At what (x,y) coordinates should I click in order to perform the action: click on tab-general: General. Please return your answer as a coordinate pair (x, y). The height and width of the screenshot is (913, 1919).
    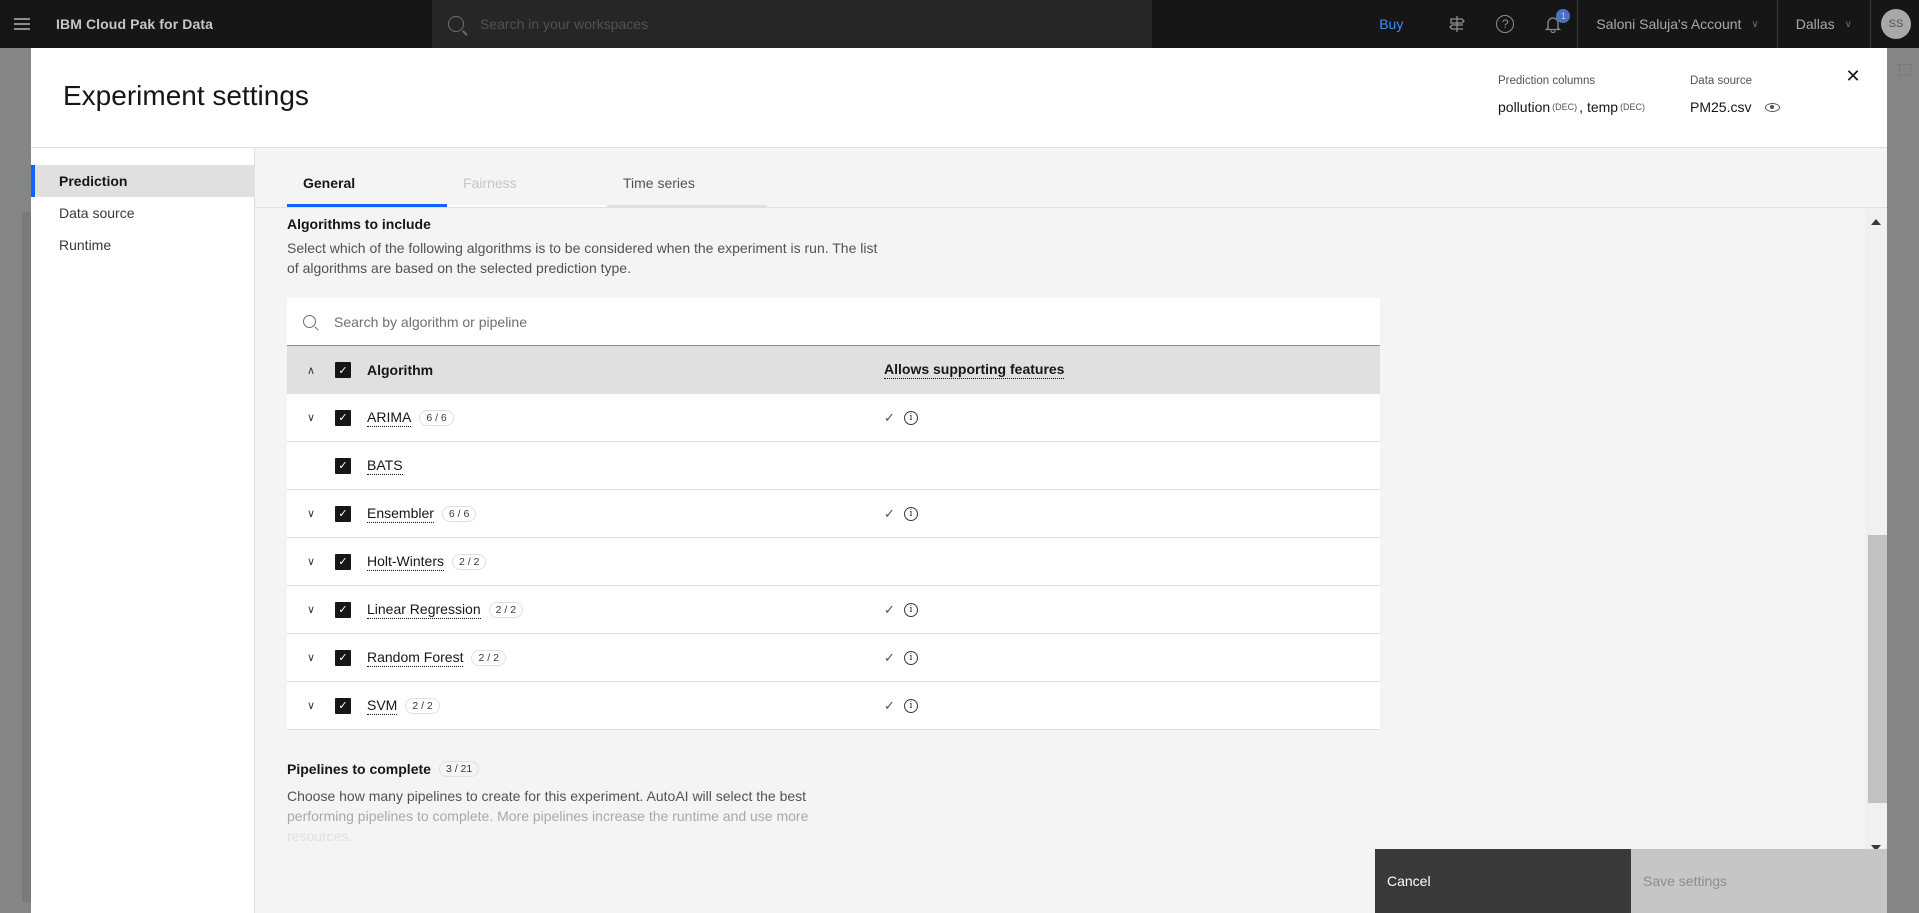
    Looking at the image, I should click on (367, 187).